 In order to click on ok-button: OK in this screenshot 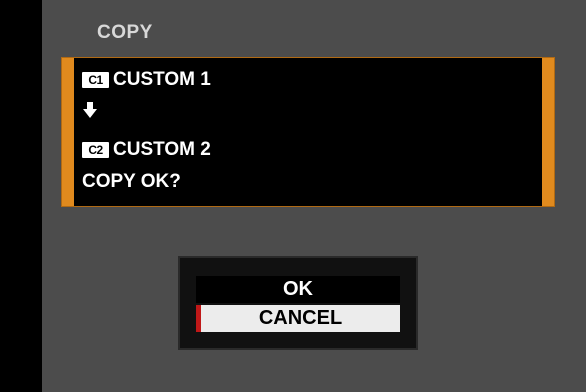, I will do `click(298, 289)`.